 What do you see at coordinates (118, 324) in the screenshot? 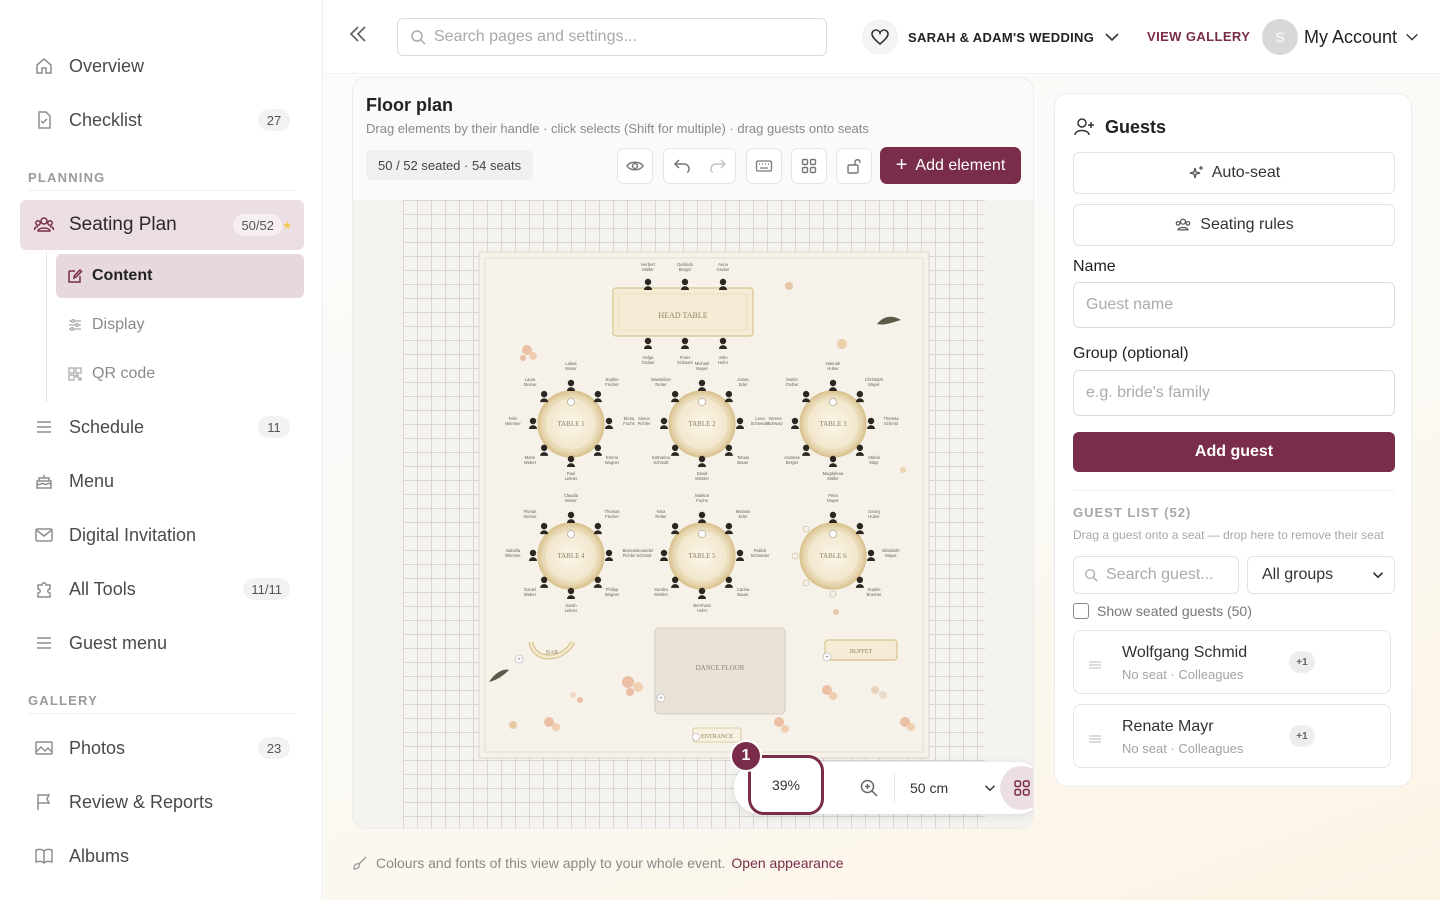
I see `sub-item-label: Display` at bounding box center [118, 324].